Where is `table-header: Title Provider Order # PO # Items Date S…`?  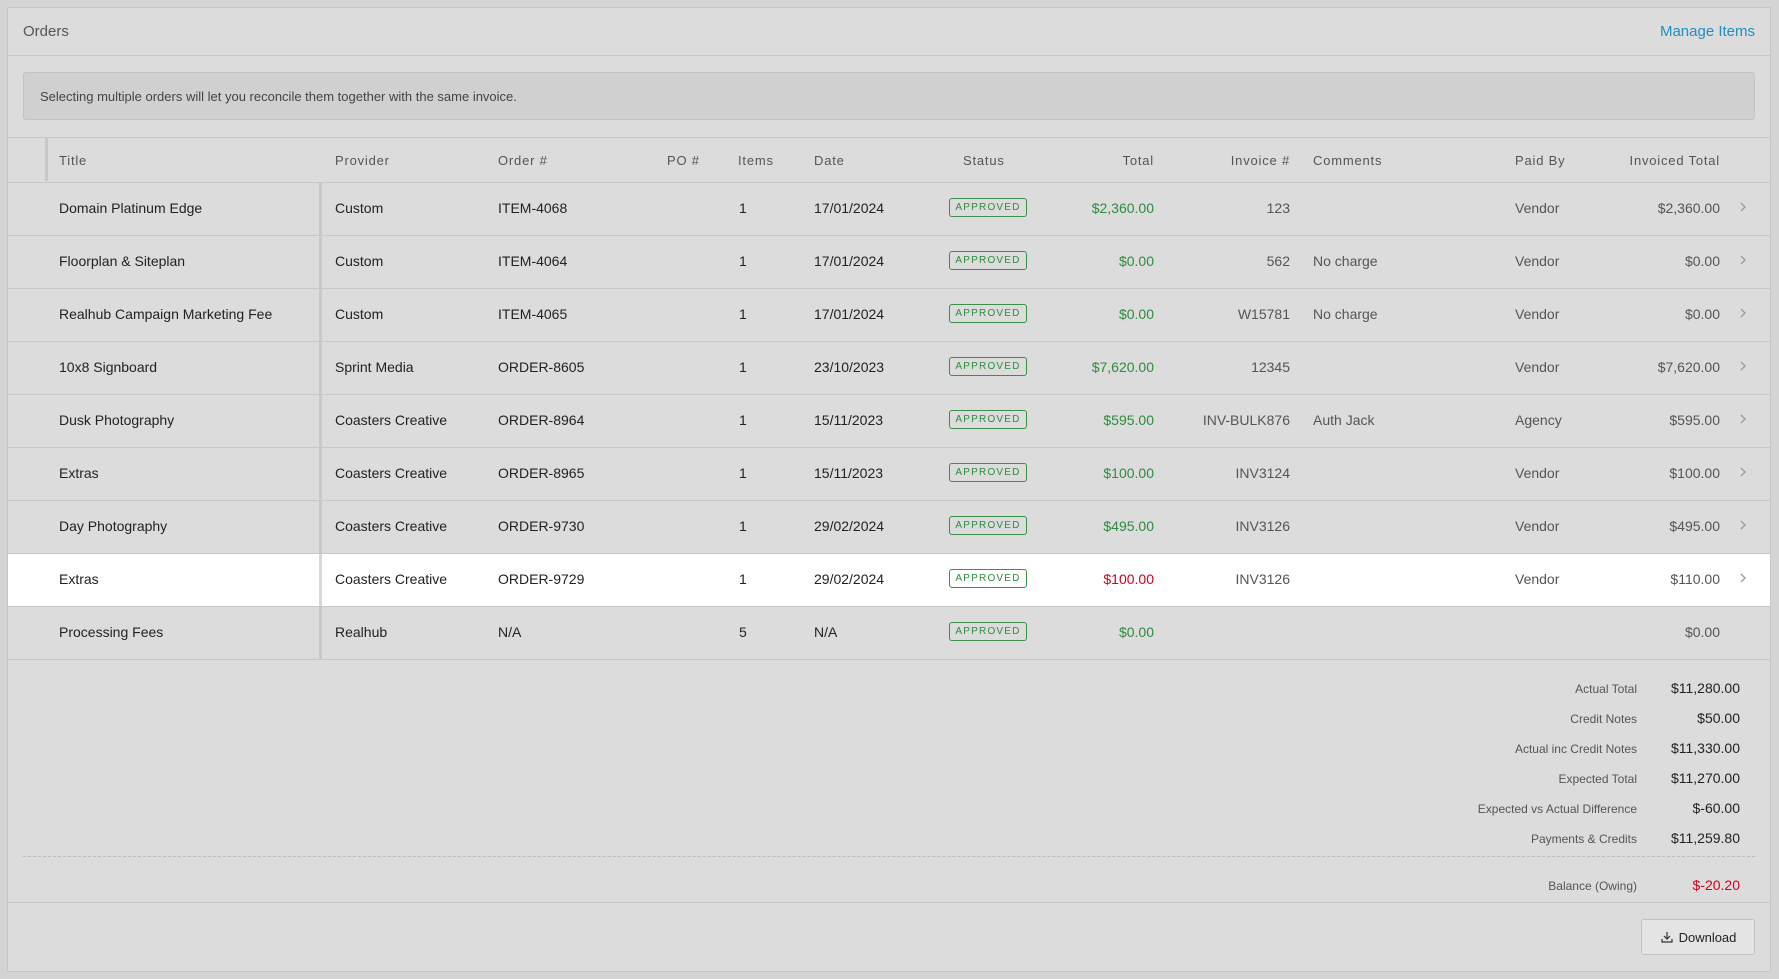 table-header: Title Provider Order # PO # Items Date S… is located at coordinates (889, 160).